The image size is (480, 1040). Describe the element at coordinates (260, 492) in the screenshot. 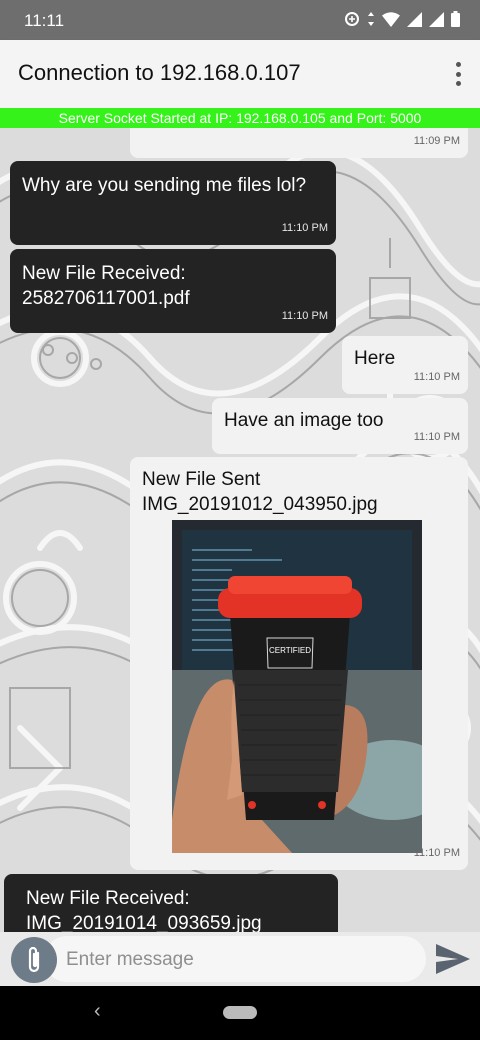

I see `message-text: New File Sent IMG_20191012_043950.jpg` at that location.